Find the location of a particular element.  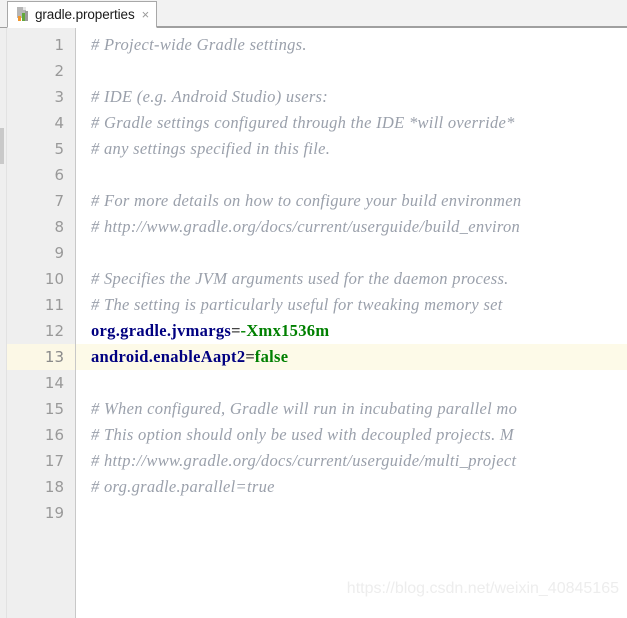

code-line: # IDE (e.g. Android Studio) users: is located at coordinates (351, 97).